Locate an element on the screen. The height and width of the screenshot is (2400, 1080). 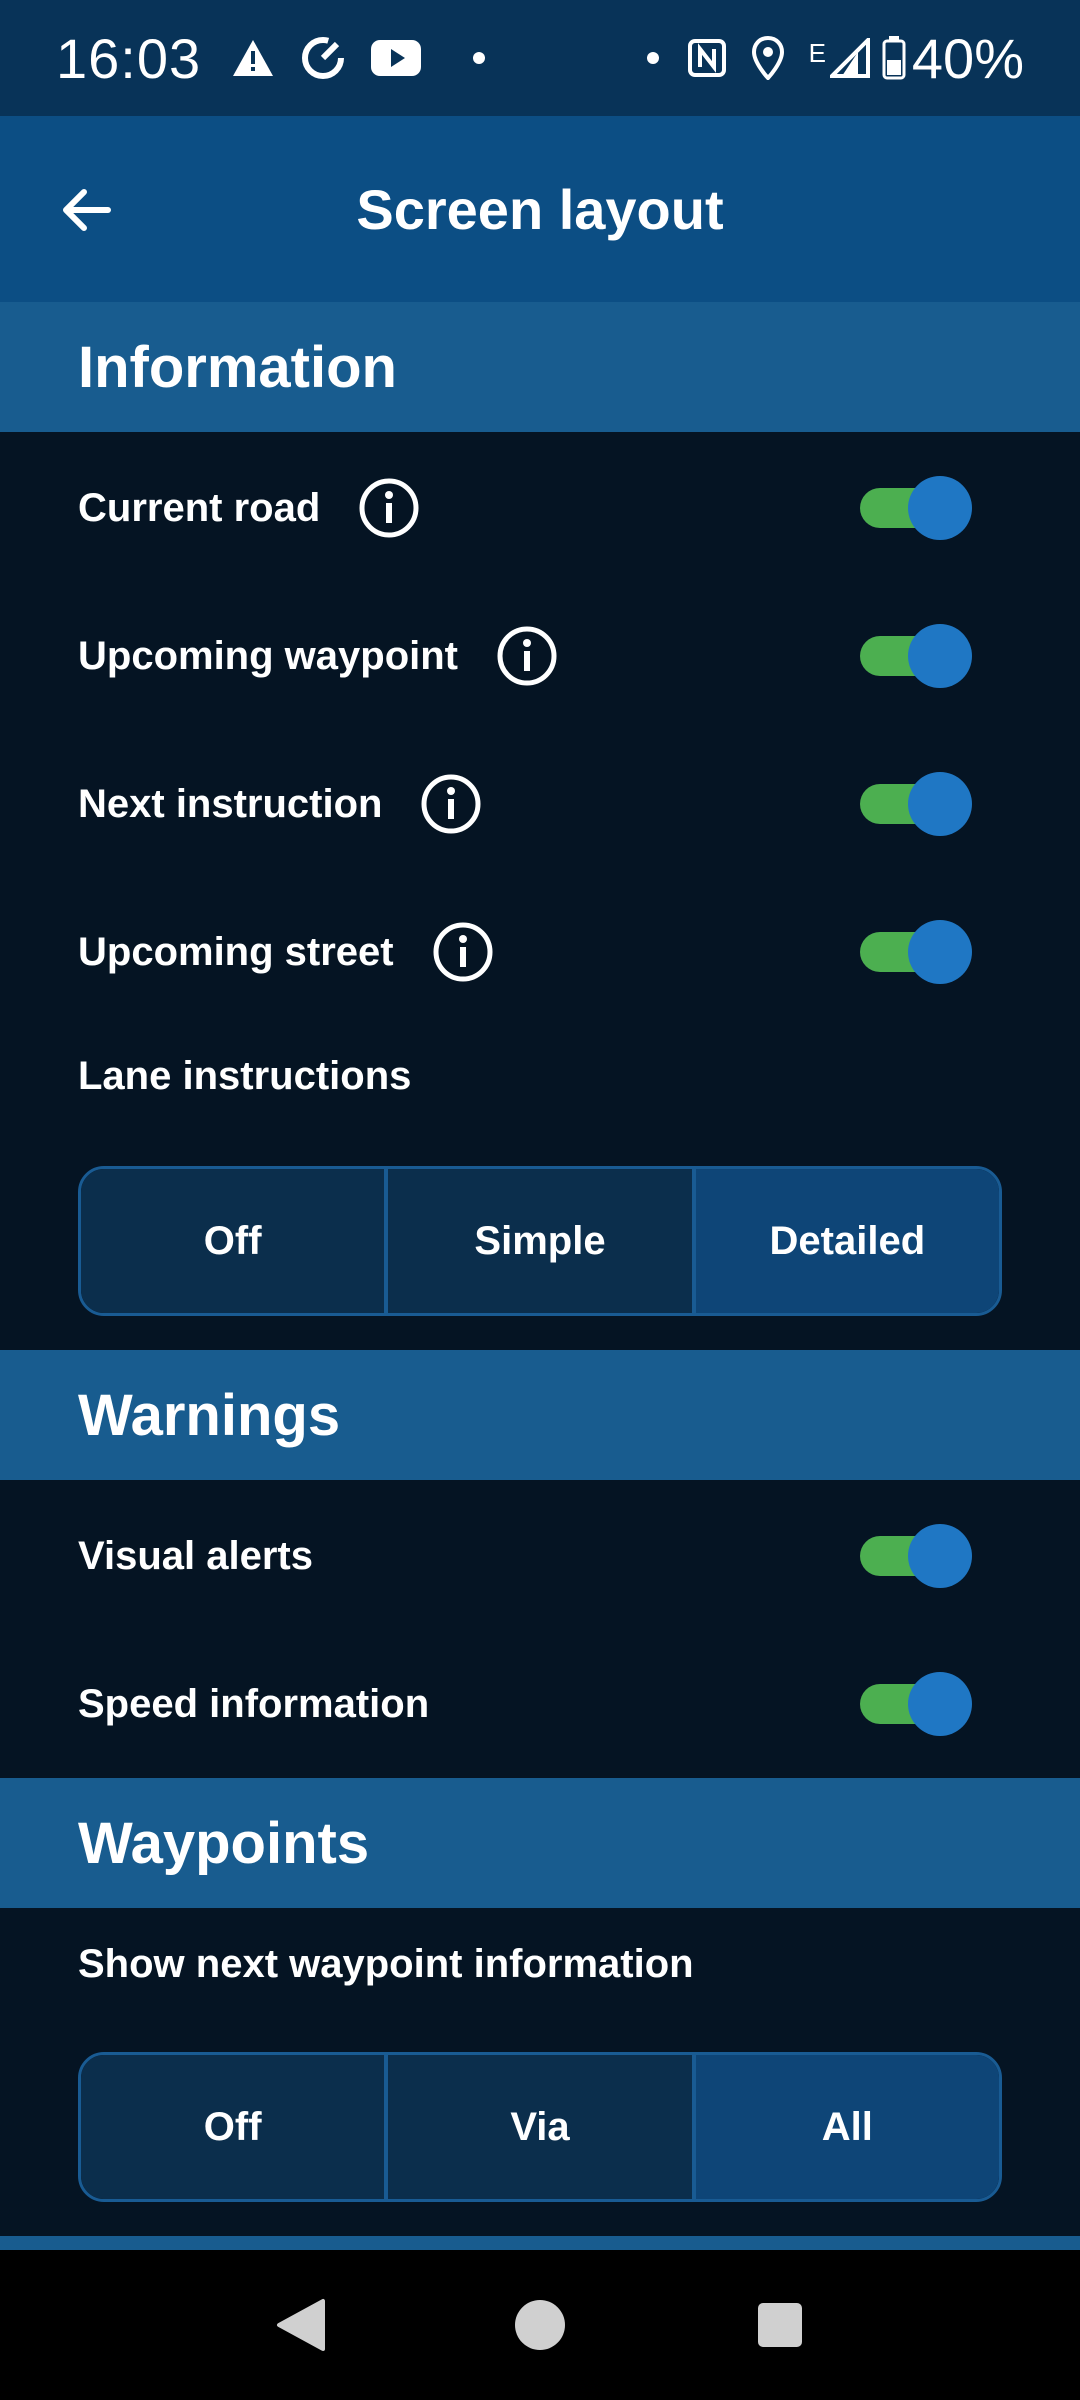
setting-row-next-instruction: Next instruction is located at coordinates (540, 804).